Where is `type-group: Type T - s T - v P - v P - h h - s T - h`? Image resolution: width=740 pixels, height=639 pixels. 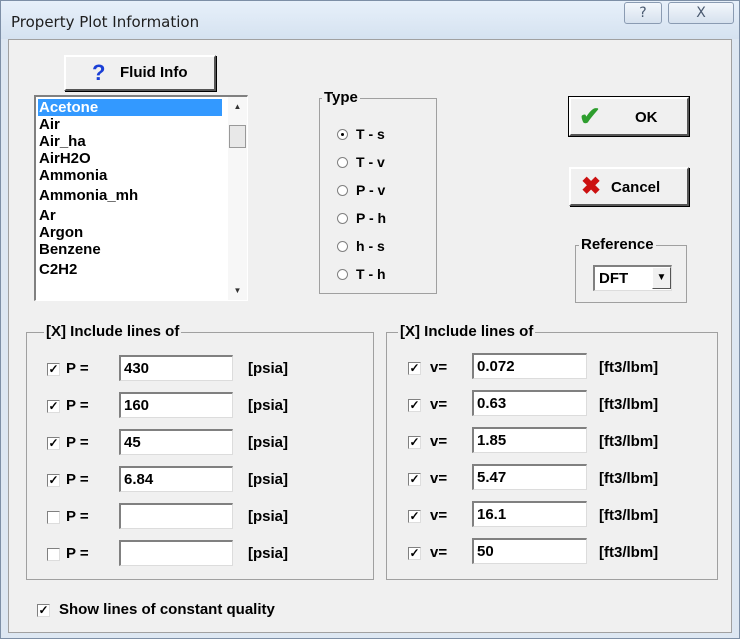 type-group: Type T - s T - v P - v P - h h - s T - h is located at coordinates (378, 191).